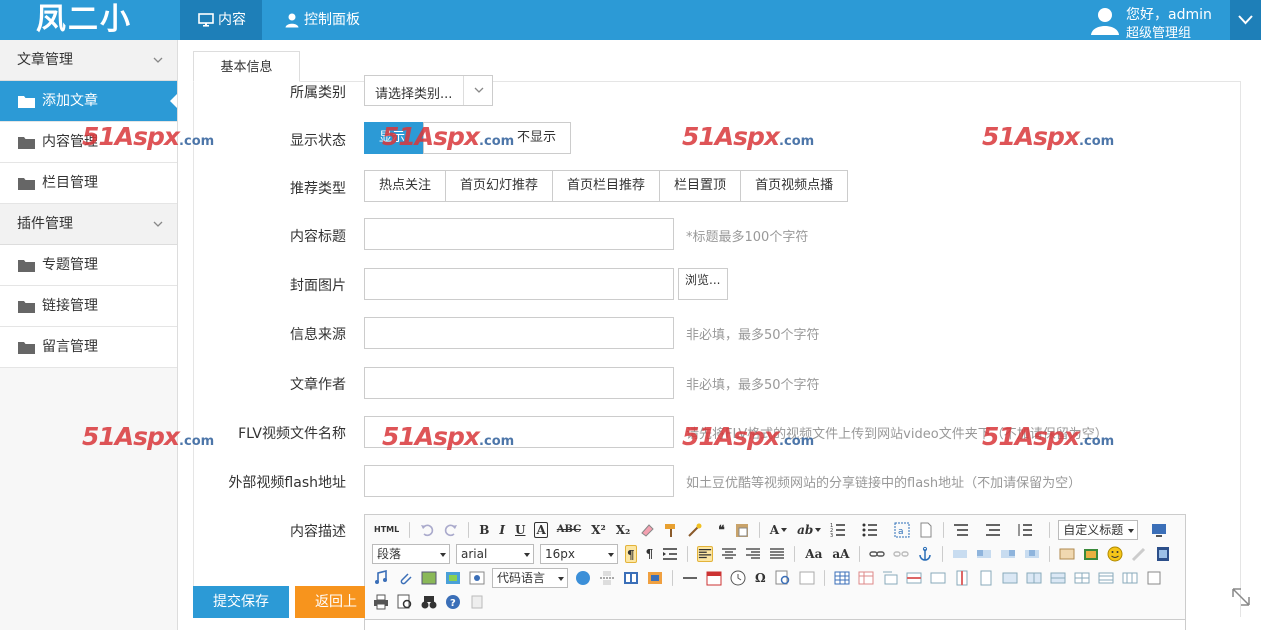 This screenshot has width=1261, height=630. I want to click on music-icon, so click(381, 578).